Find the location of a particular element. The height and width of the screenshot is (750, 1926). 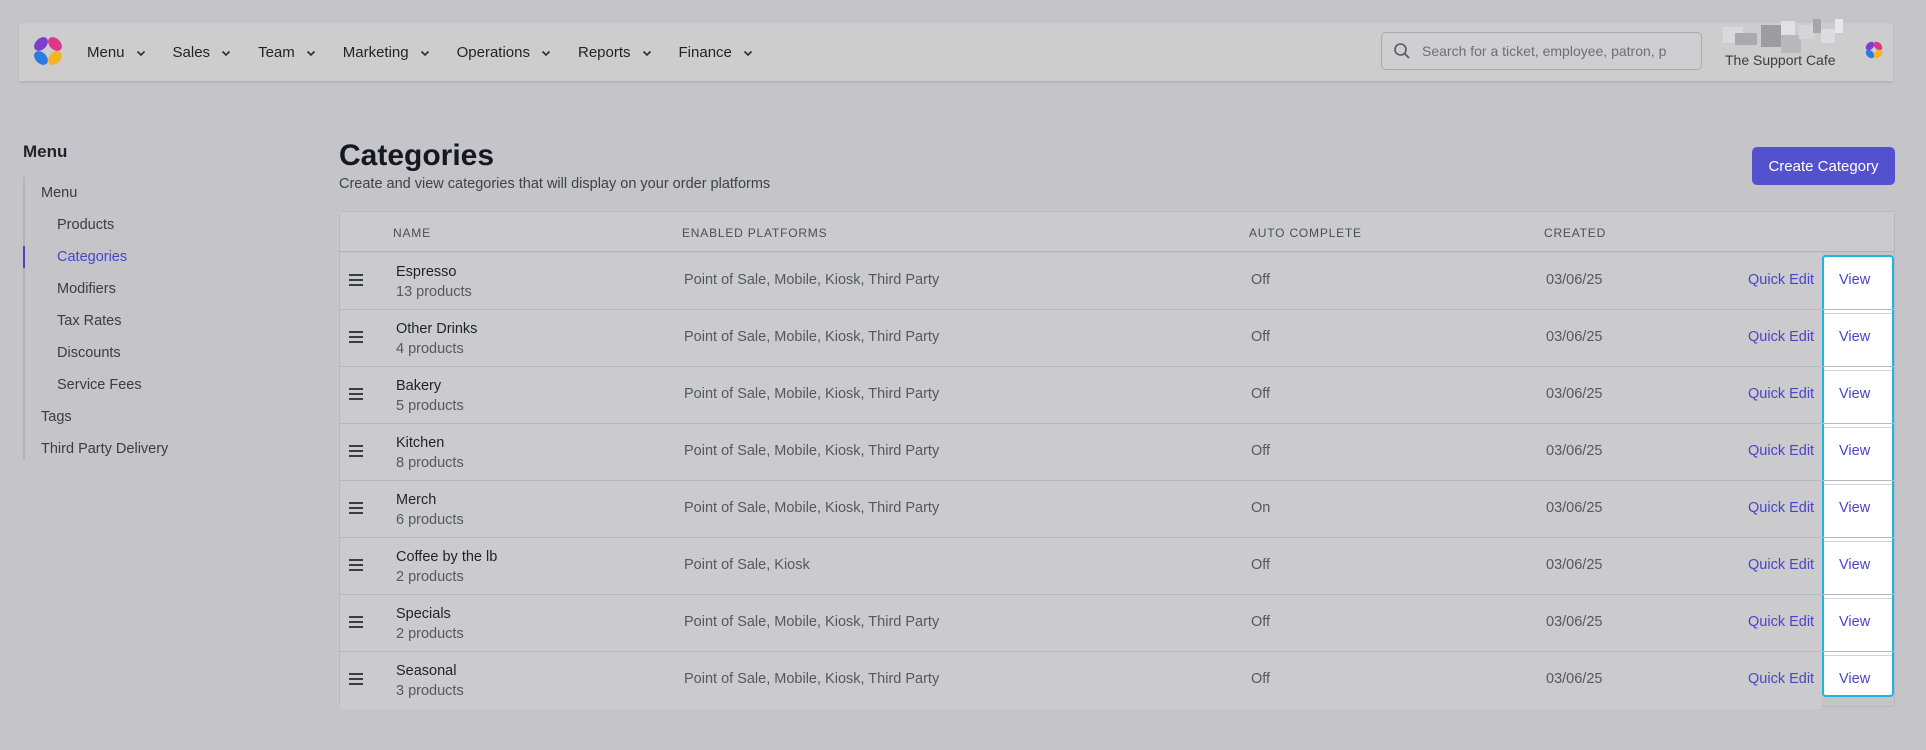

category-name: Other Drinks is located at coordinates (437, 329).